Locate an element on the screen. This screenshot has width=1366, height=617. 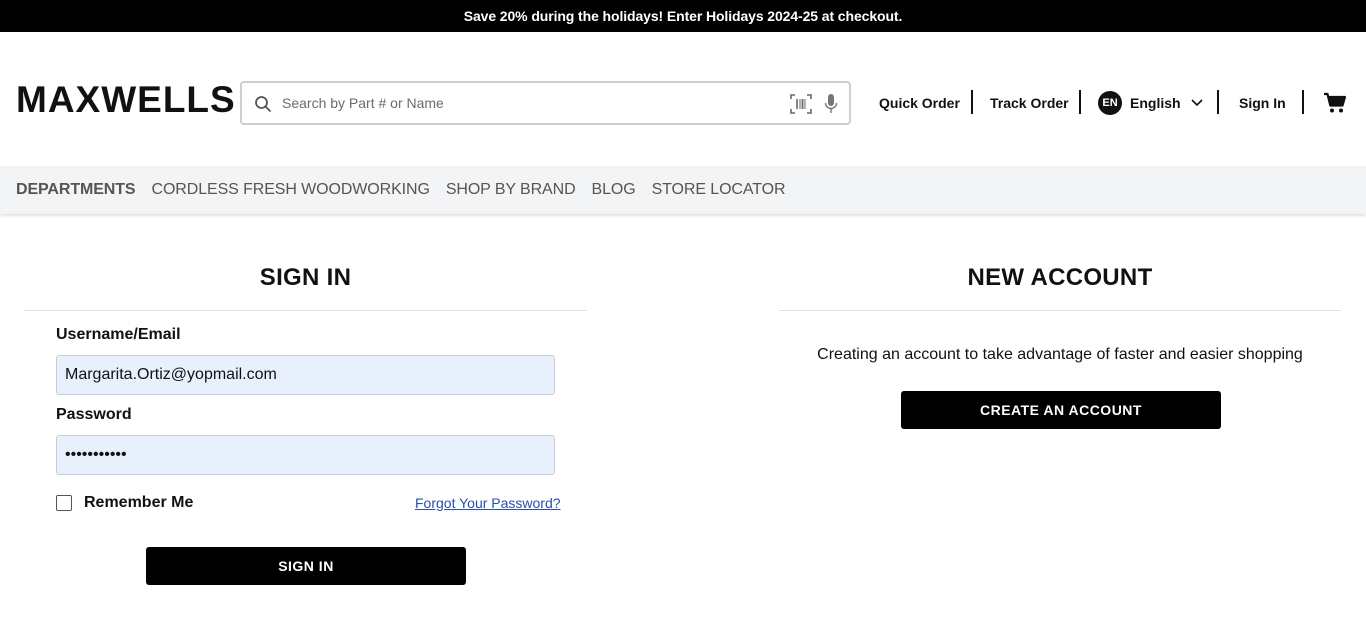
cart-icon is located at coordinates (1335, 103).